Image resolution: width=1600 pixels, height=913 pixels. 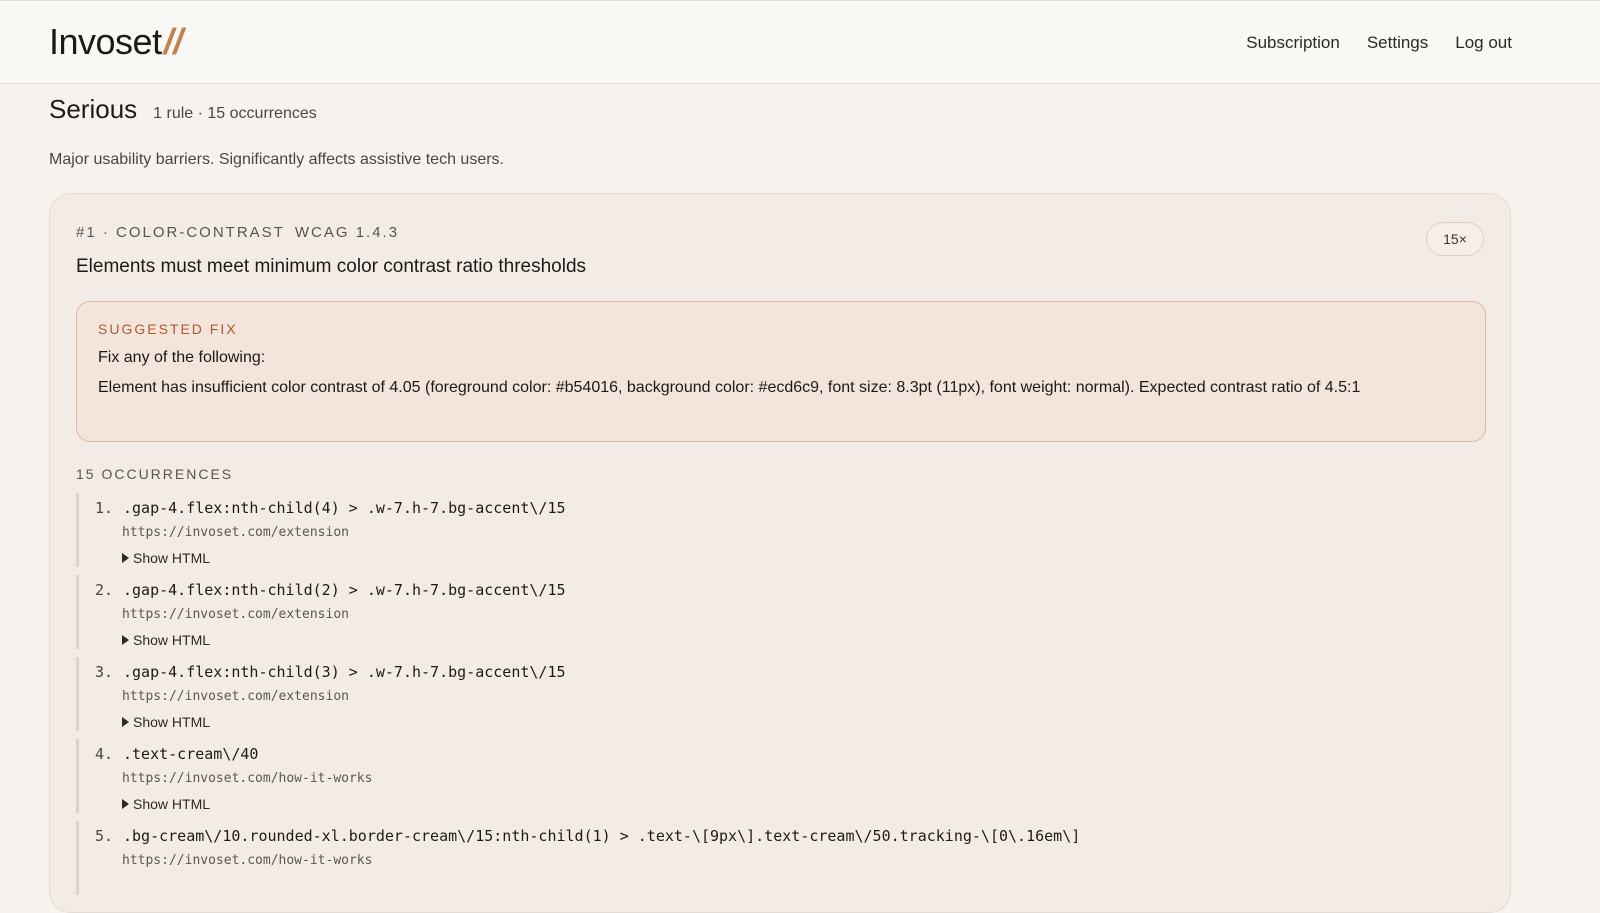 I want to click on nav-logout: Log out, so click(x=1483, y=43).